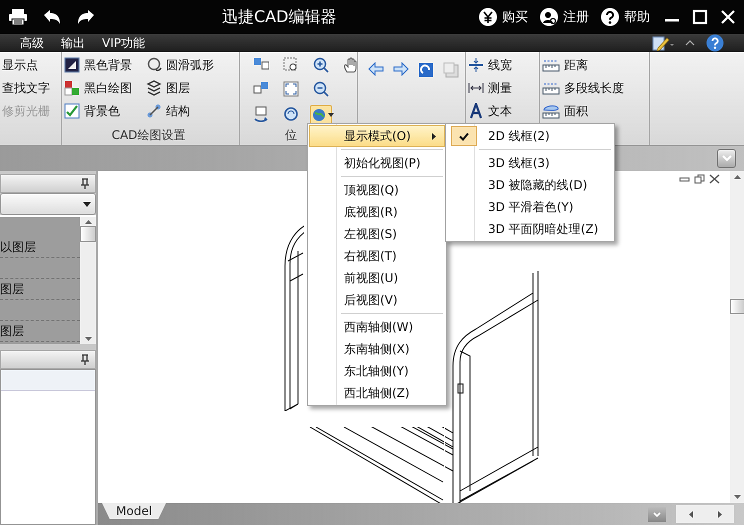 This screenshot has height=525, width=744. I want to click on area-ruler-icon, so click(551, 111).